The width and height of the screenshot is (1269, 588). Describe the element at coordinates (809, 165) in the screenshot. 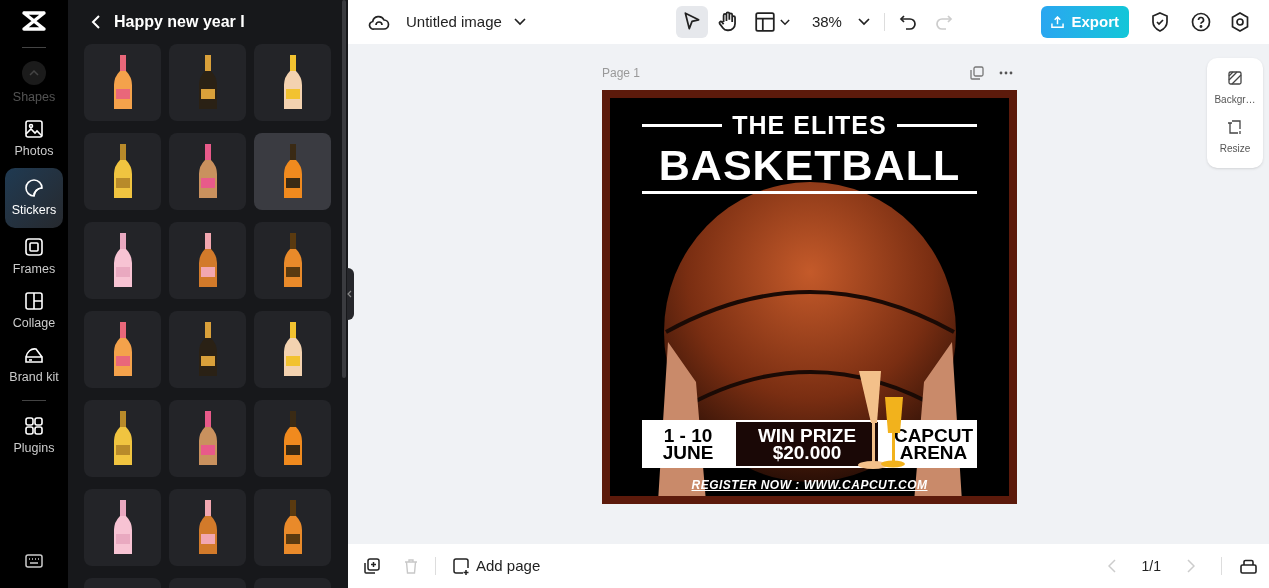

I see `poster-title: BASKETBALL` at that location.